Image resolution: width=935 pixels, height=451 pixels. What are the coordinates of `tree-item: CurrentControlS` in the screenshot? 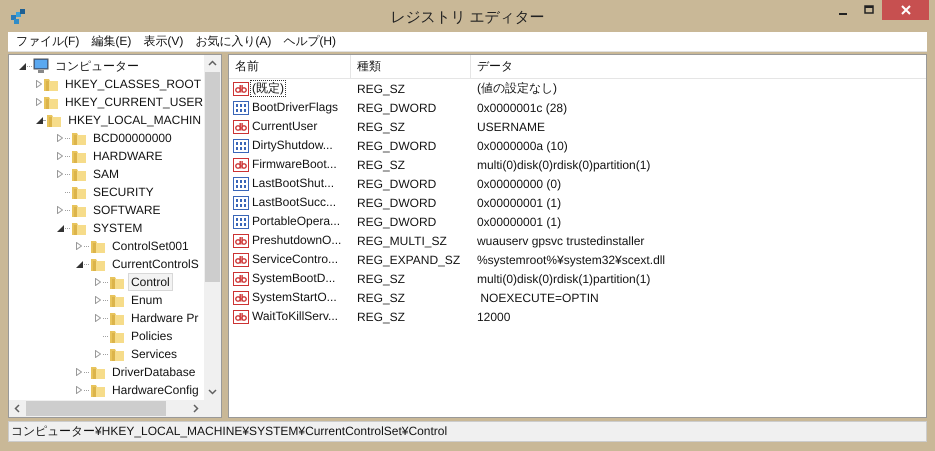 It's located at (155, 264).